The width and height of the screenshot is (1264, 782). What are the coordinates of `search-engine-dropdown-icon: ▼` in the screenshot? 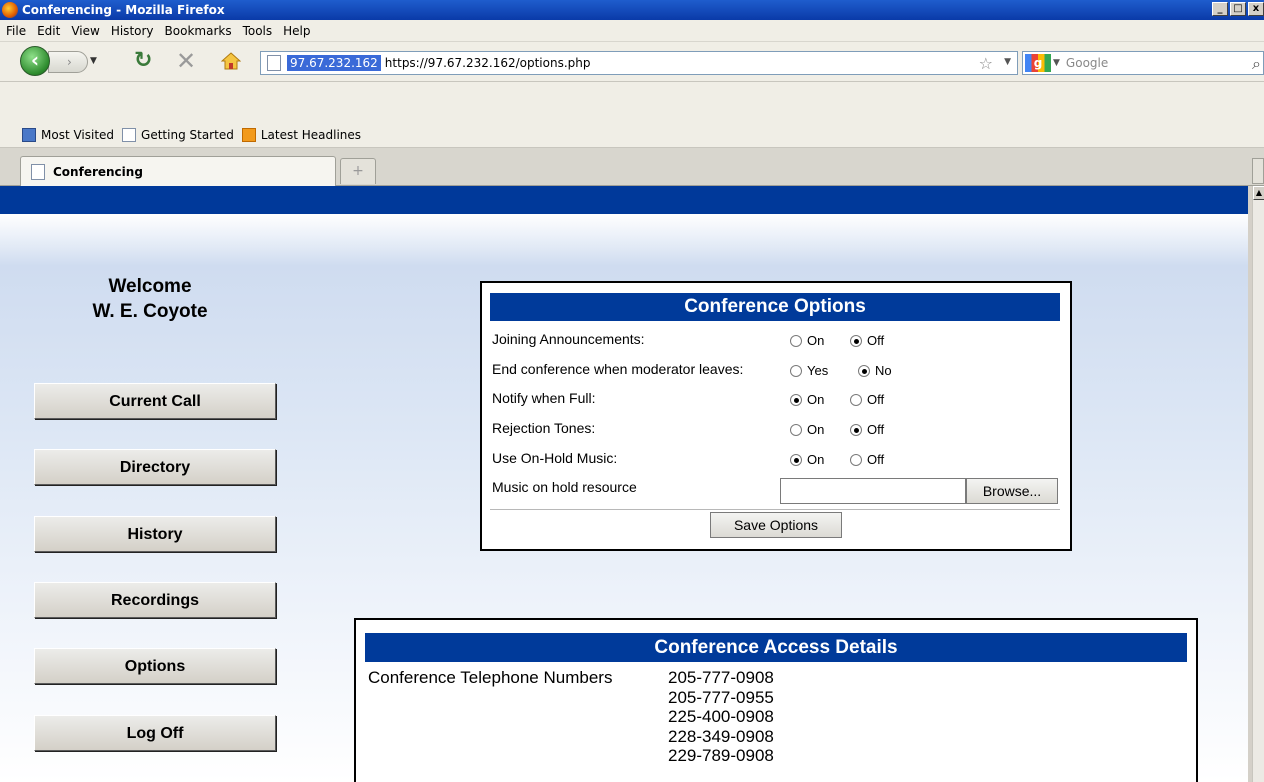 It's located at (1056, 63).